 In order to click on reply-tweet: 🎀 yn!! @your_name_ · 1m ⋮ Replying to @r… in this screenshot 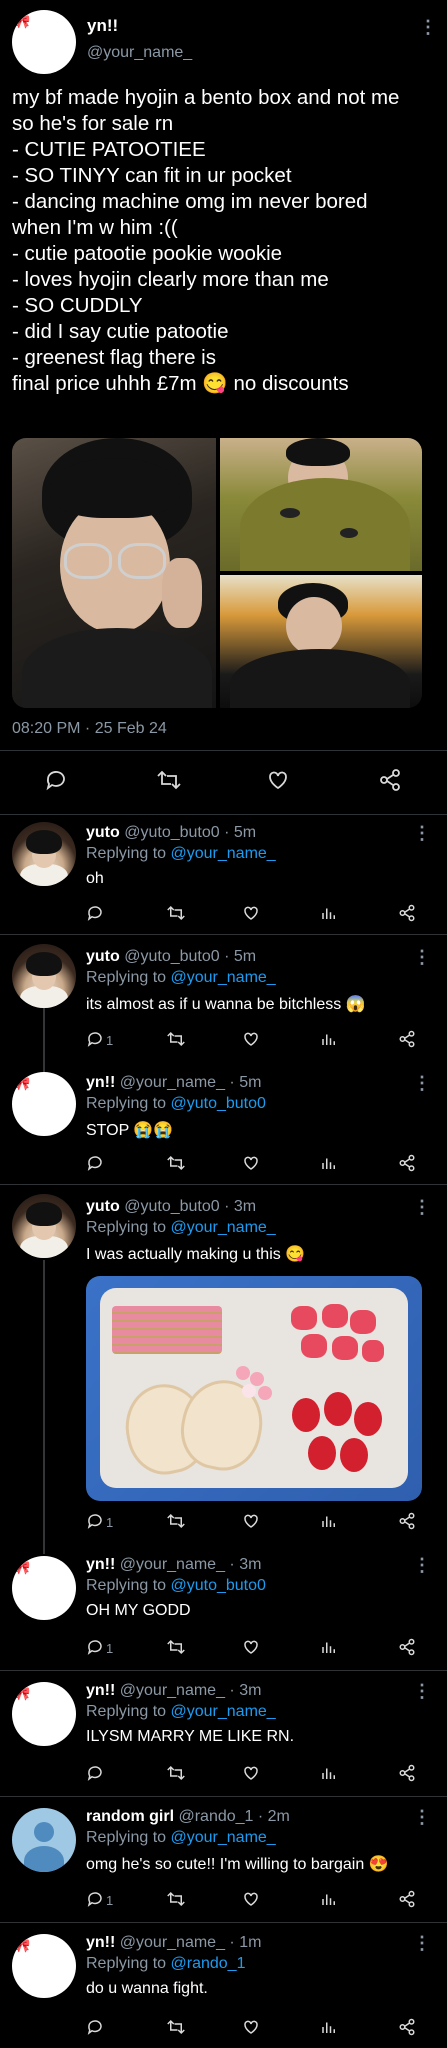, I will do `click(223, 1987)`.